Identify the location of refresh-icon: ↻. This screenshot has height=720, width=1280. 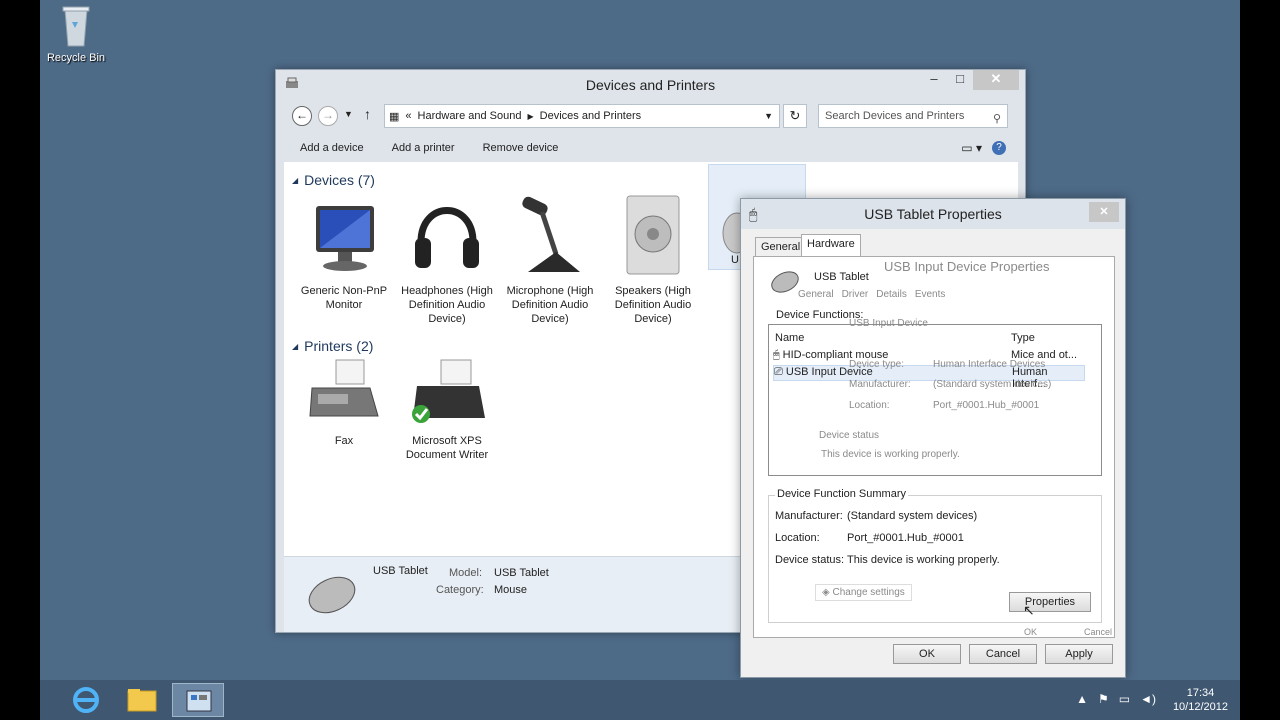
(795, 115).